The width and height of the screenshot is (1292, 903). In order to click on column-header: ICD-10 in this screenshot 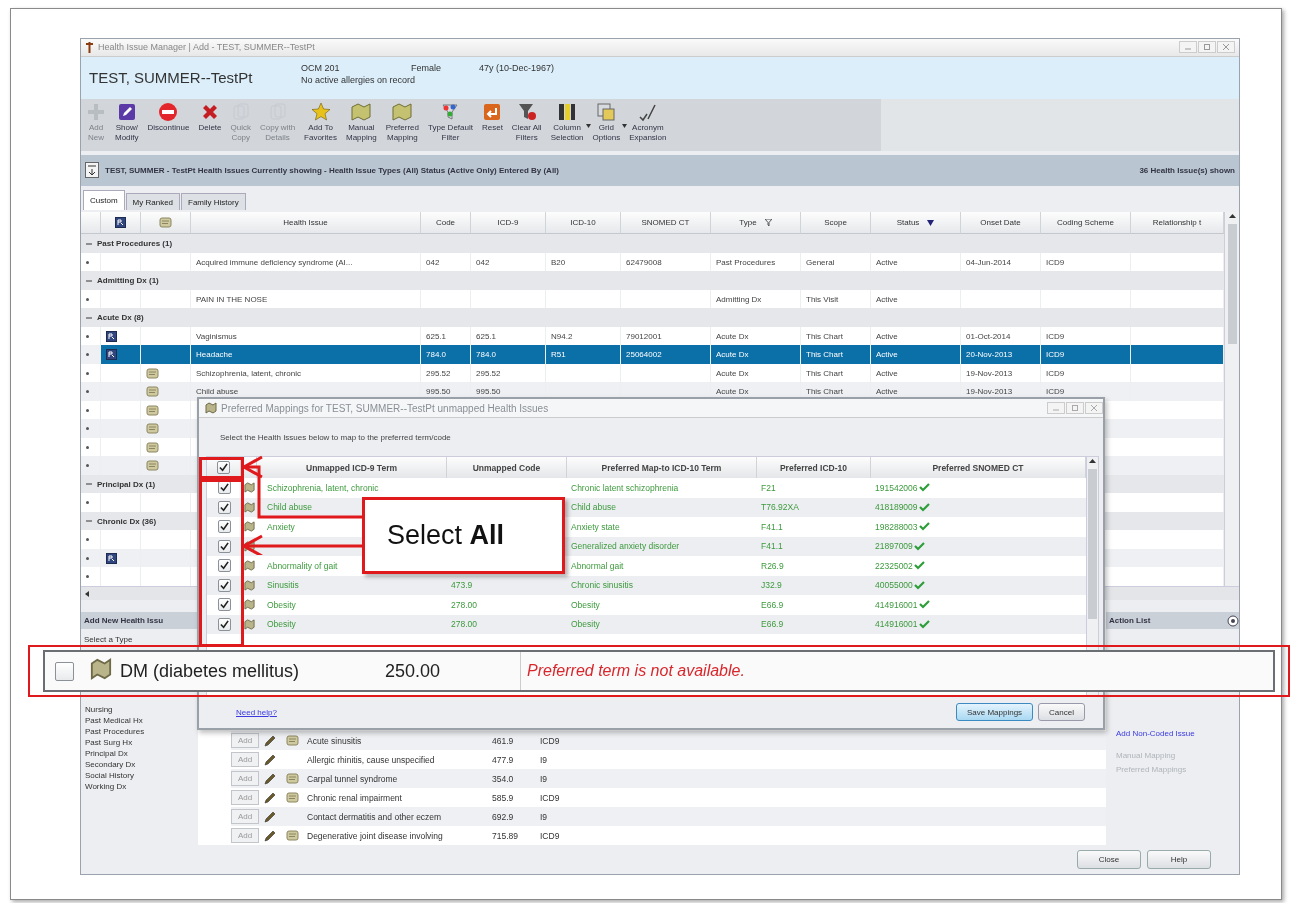, I will do `click(583, 223)`.